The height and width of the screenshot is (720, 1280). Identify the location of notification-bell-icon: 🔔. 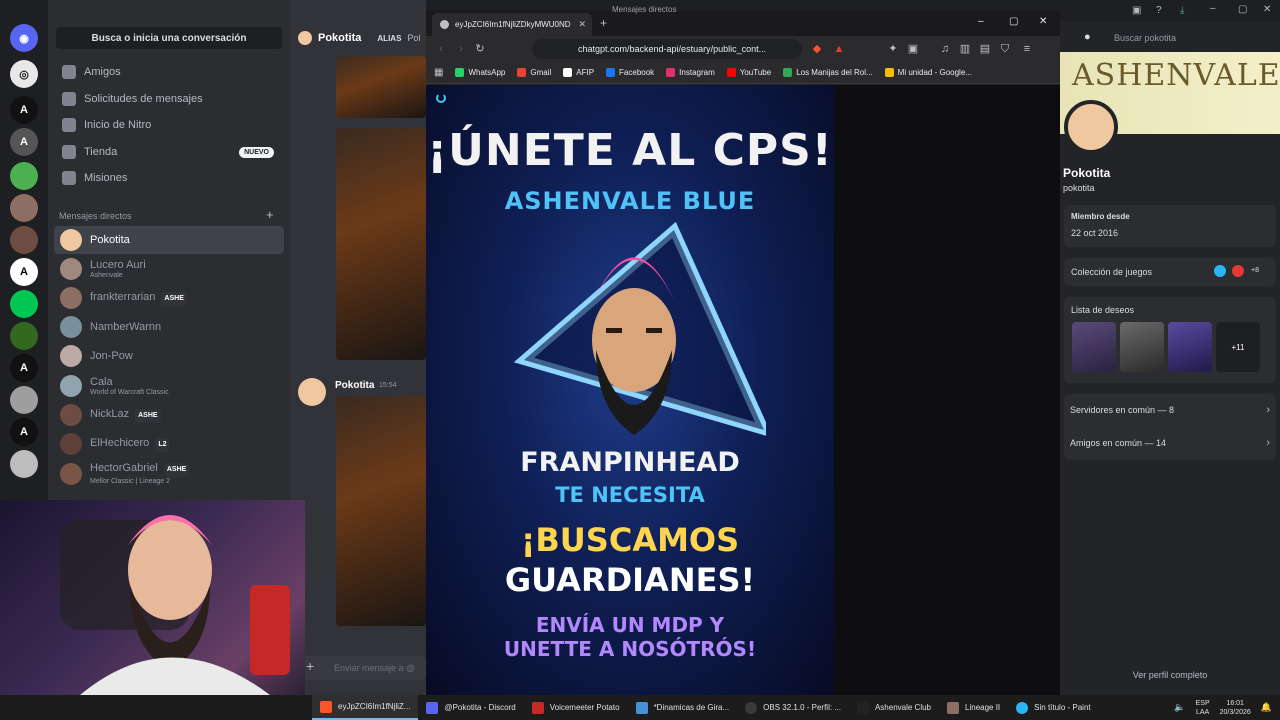
(1266, 707).